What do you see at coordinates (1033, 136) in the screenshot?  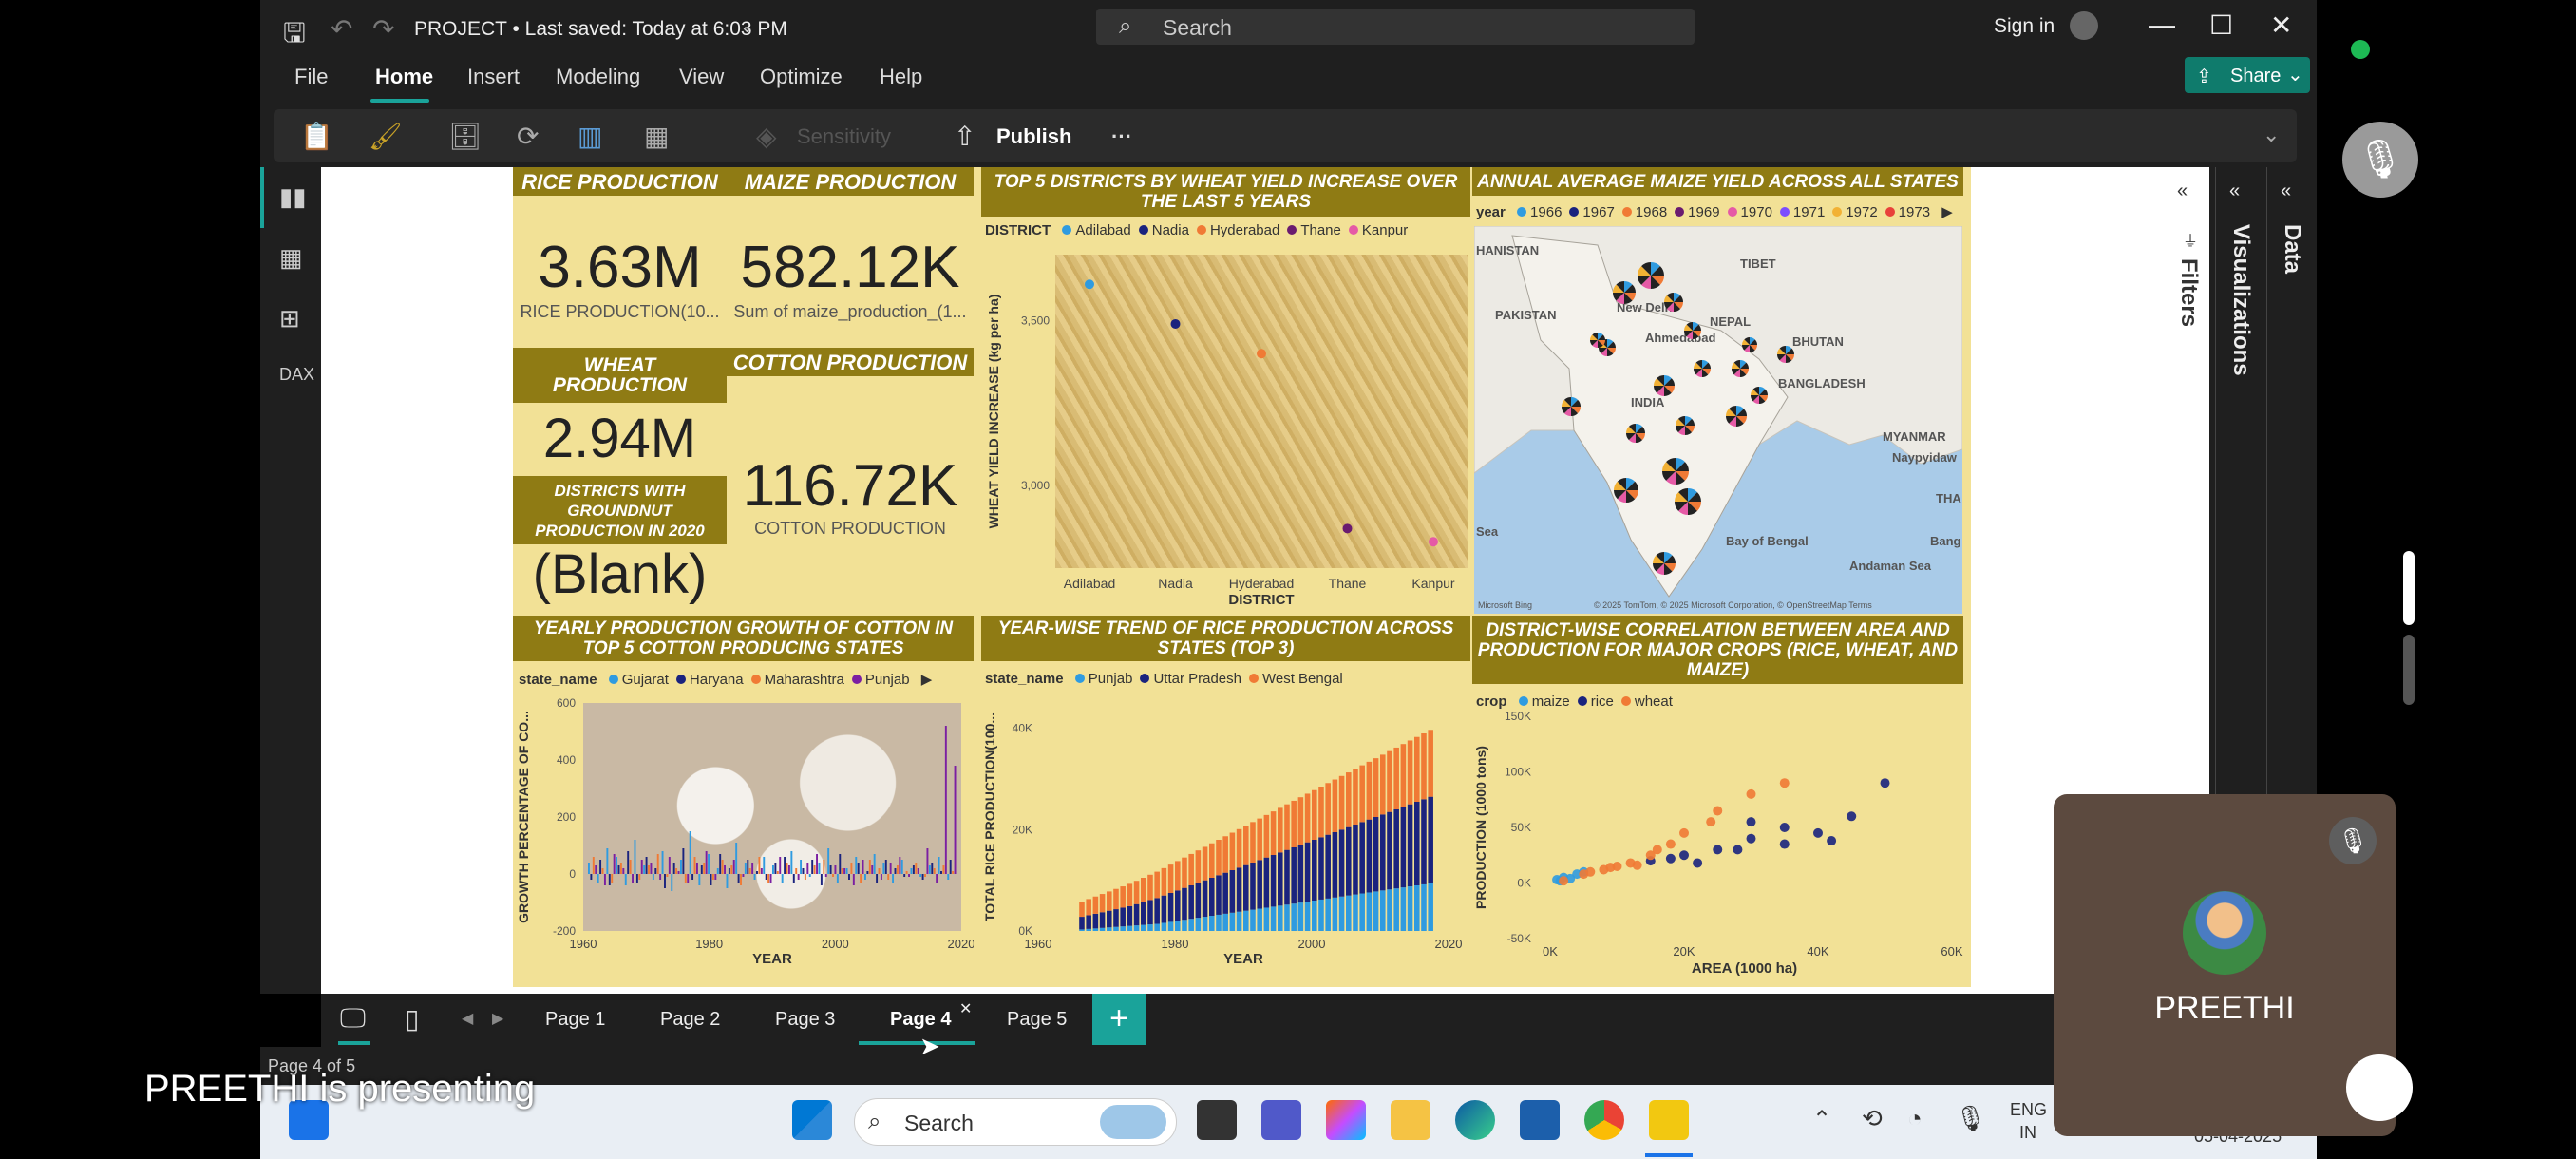 I see `publish-button: Publish` at bounding box center [1033, 136].